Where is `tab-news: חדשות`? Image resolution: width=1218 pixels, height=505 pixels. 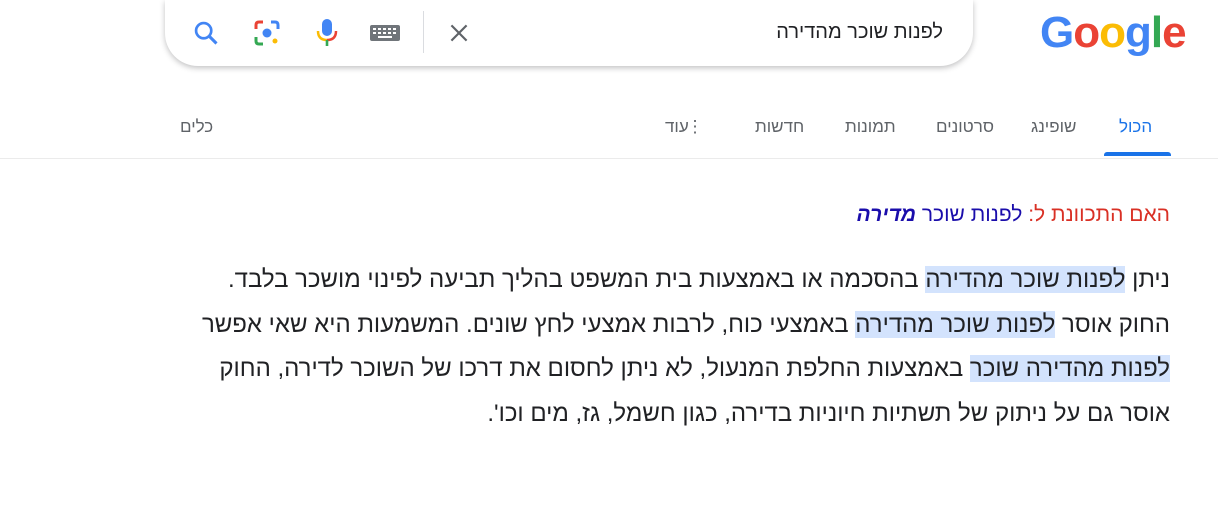
tab-news: חדשות is located at coordinates (779, 127).